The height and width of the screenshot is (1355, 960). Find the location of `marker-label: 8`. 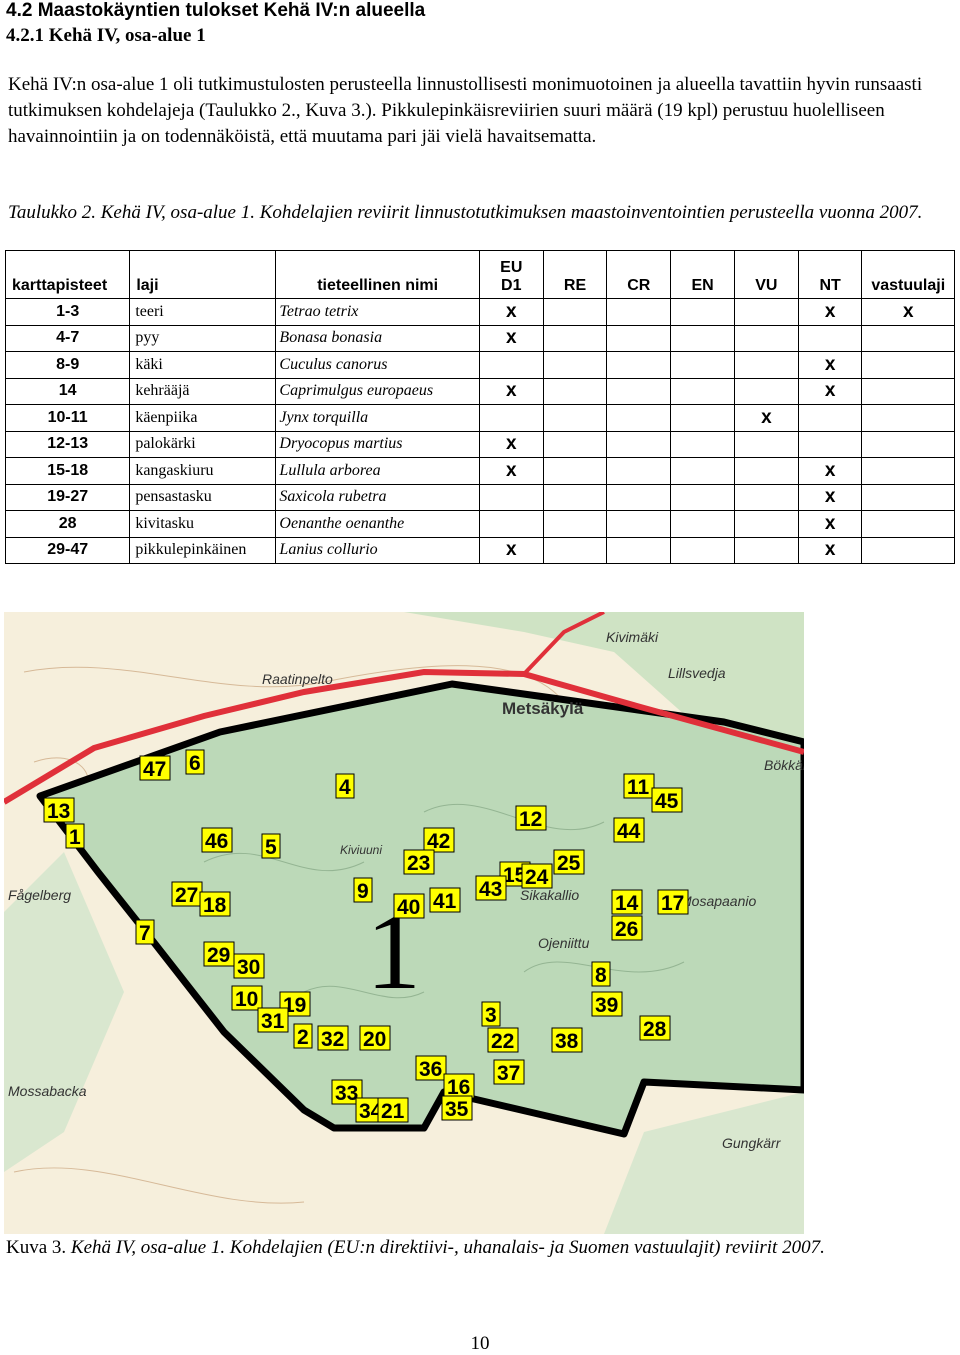

marker-label: 8 is located at coordinates (601, 975).